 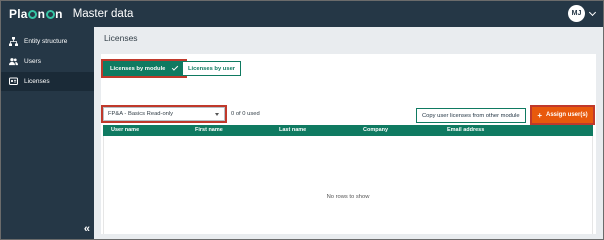 What do you see at coordinates (592, 12) in the screenshot?
I see `chevron-down-icon` at bounding box center [592, 12].